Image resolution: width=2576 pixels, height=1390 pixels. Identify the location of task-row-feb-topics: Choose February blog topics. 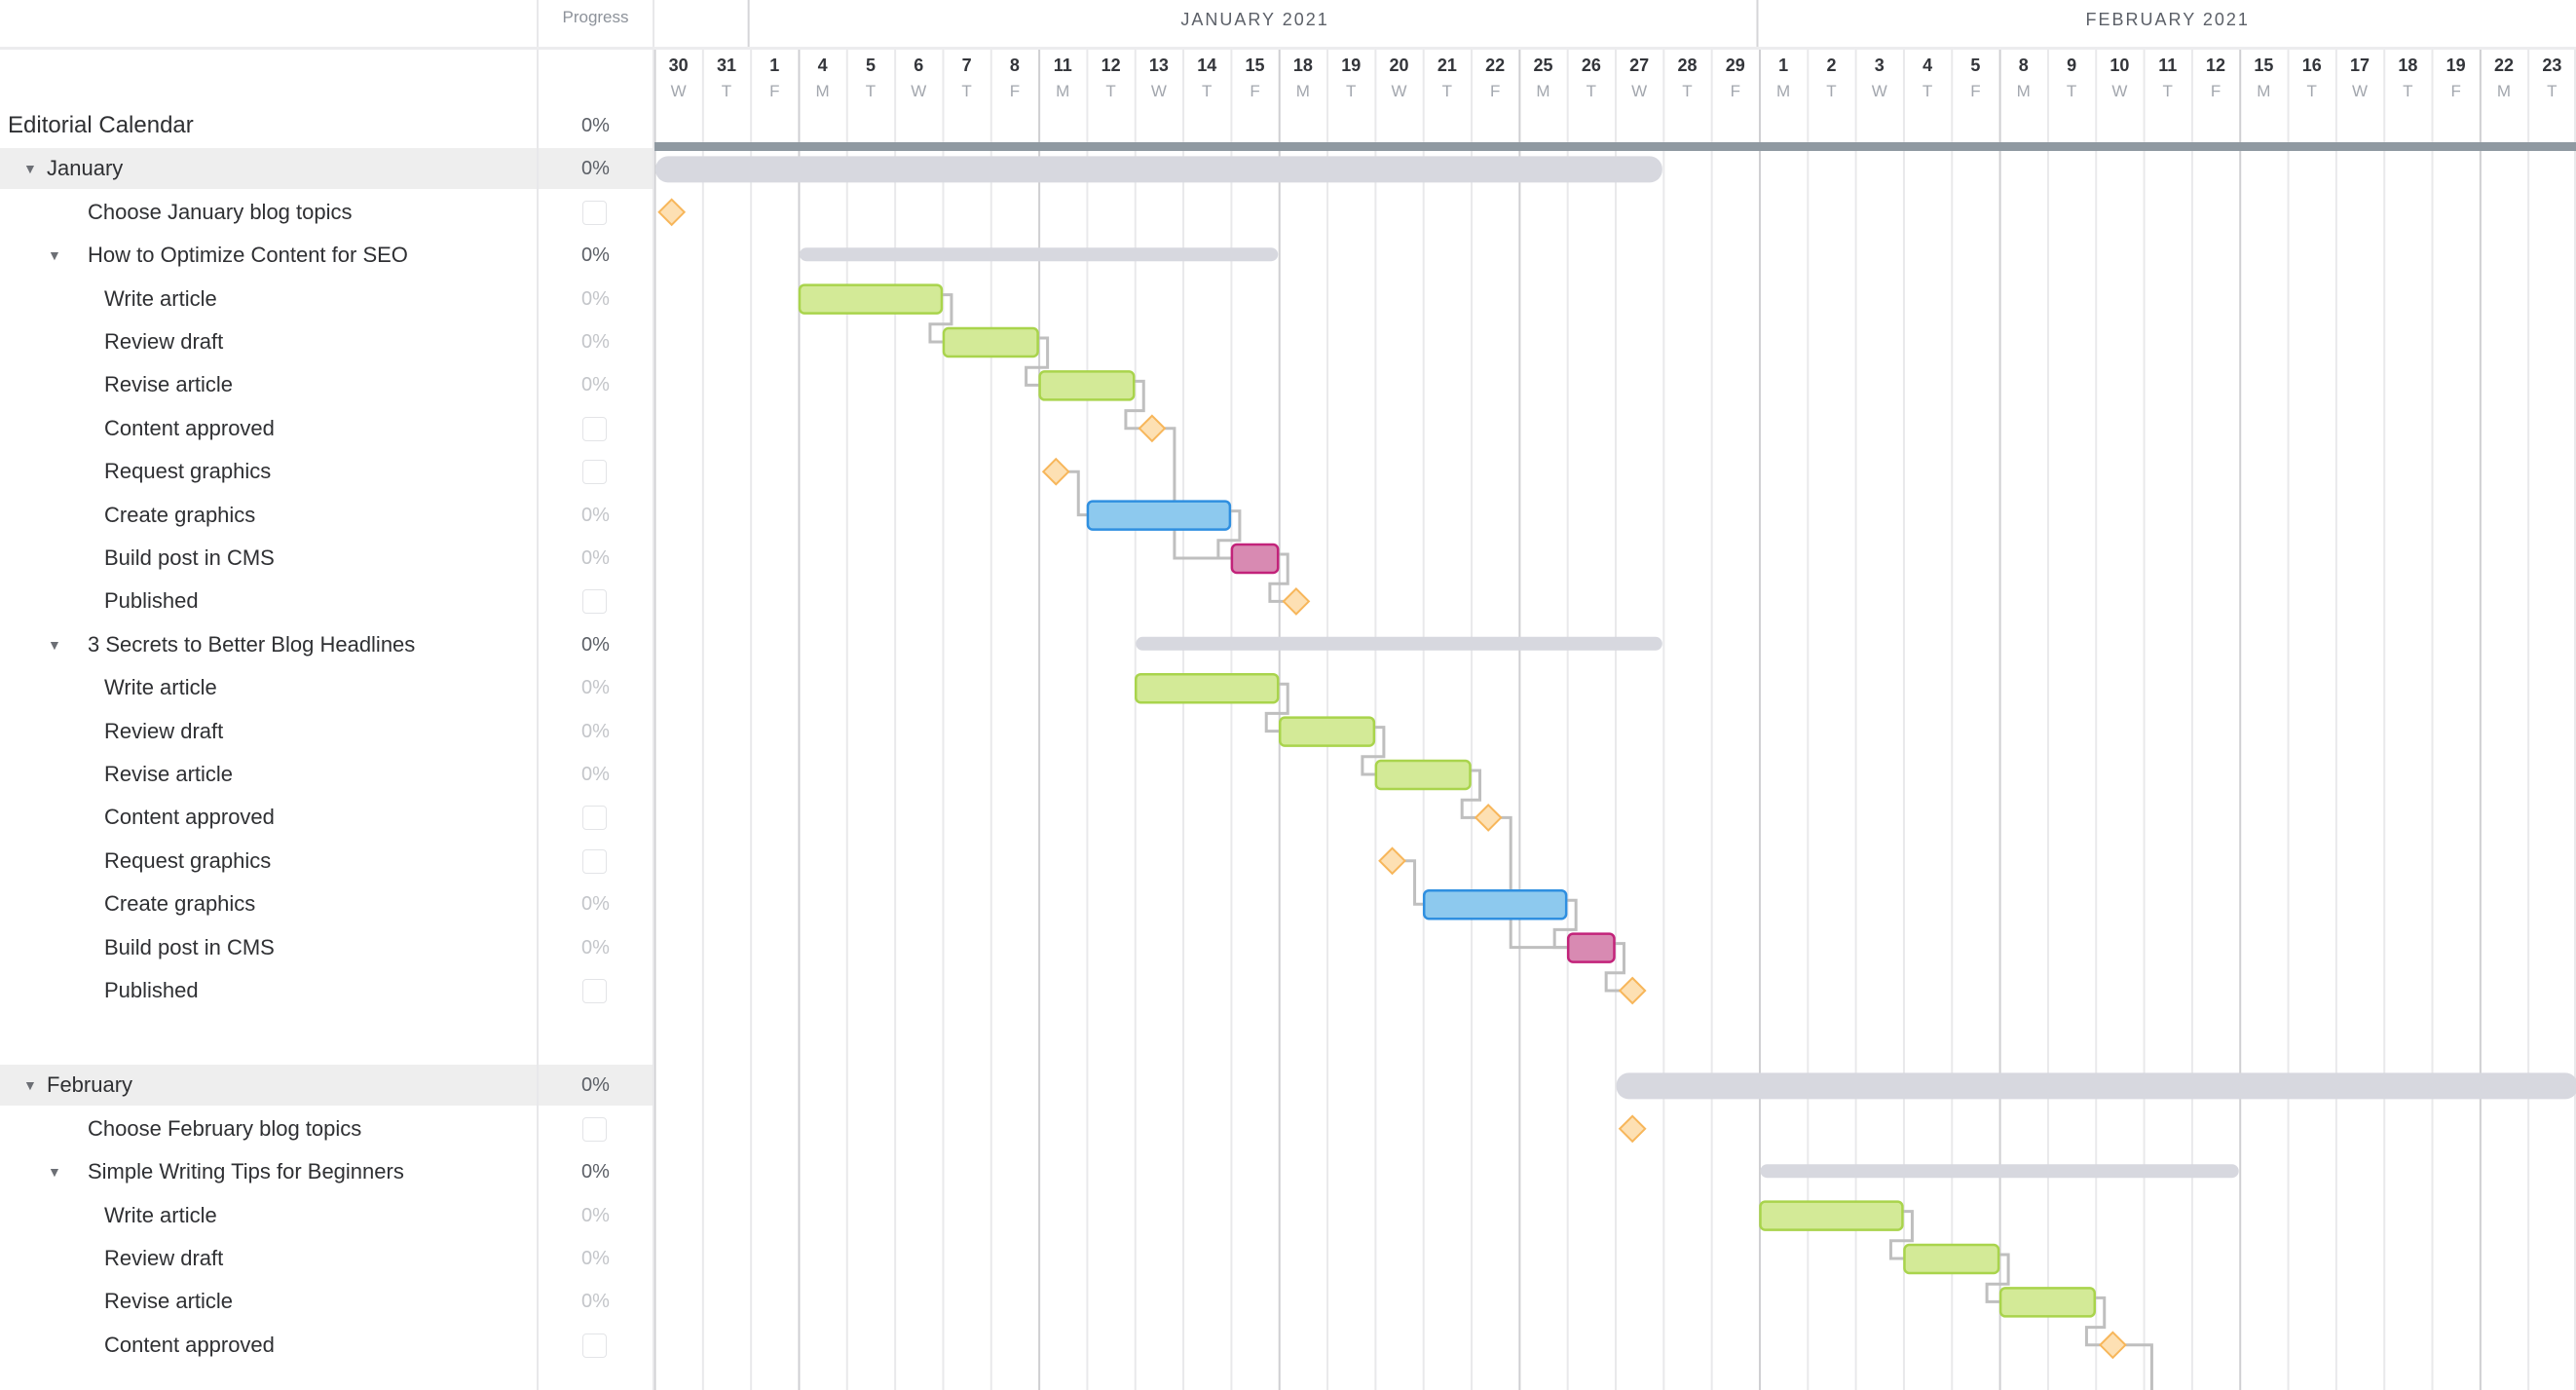
(327, 1128).